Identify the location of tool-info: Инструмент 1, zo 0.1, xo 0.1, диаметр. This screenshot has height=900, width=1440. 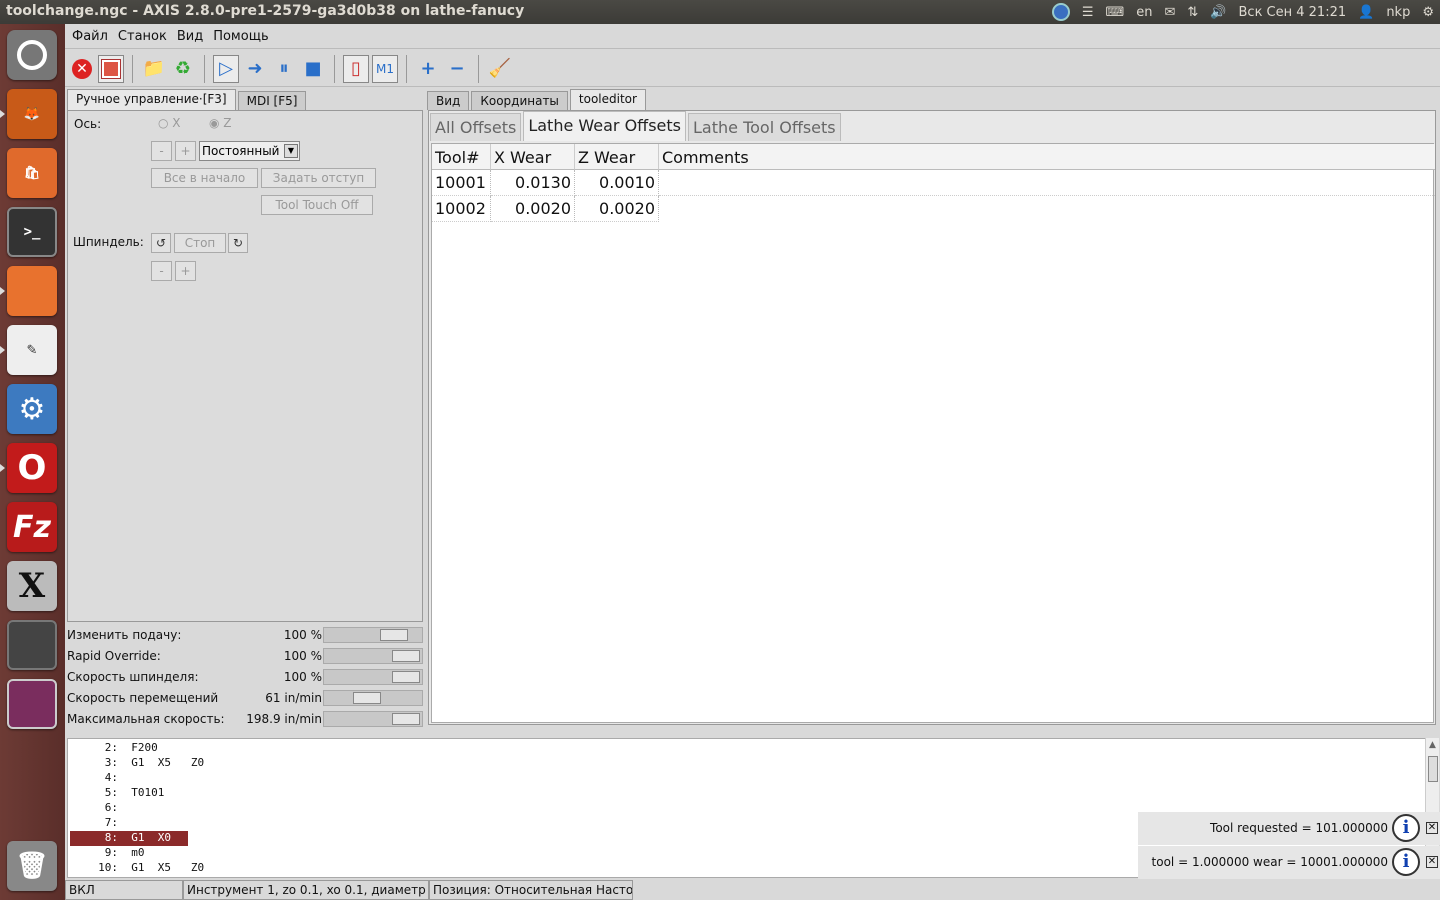
(306, 890).